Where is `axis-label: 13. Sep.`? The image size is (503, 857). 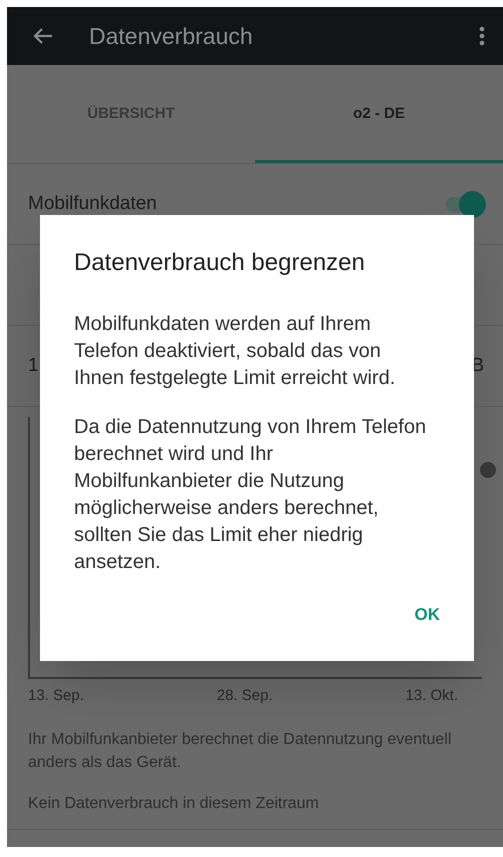 axis-label: 13. Sep. is located at coordinates (56, 696).